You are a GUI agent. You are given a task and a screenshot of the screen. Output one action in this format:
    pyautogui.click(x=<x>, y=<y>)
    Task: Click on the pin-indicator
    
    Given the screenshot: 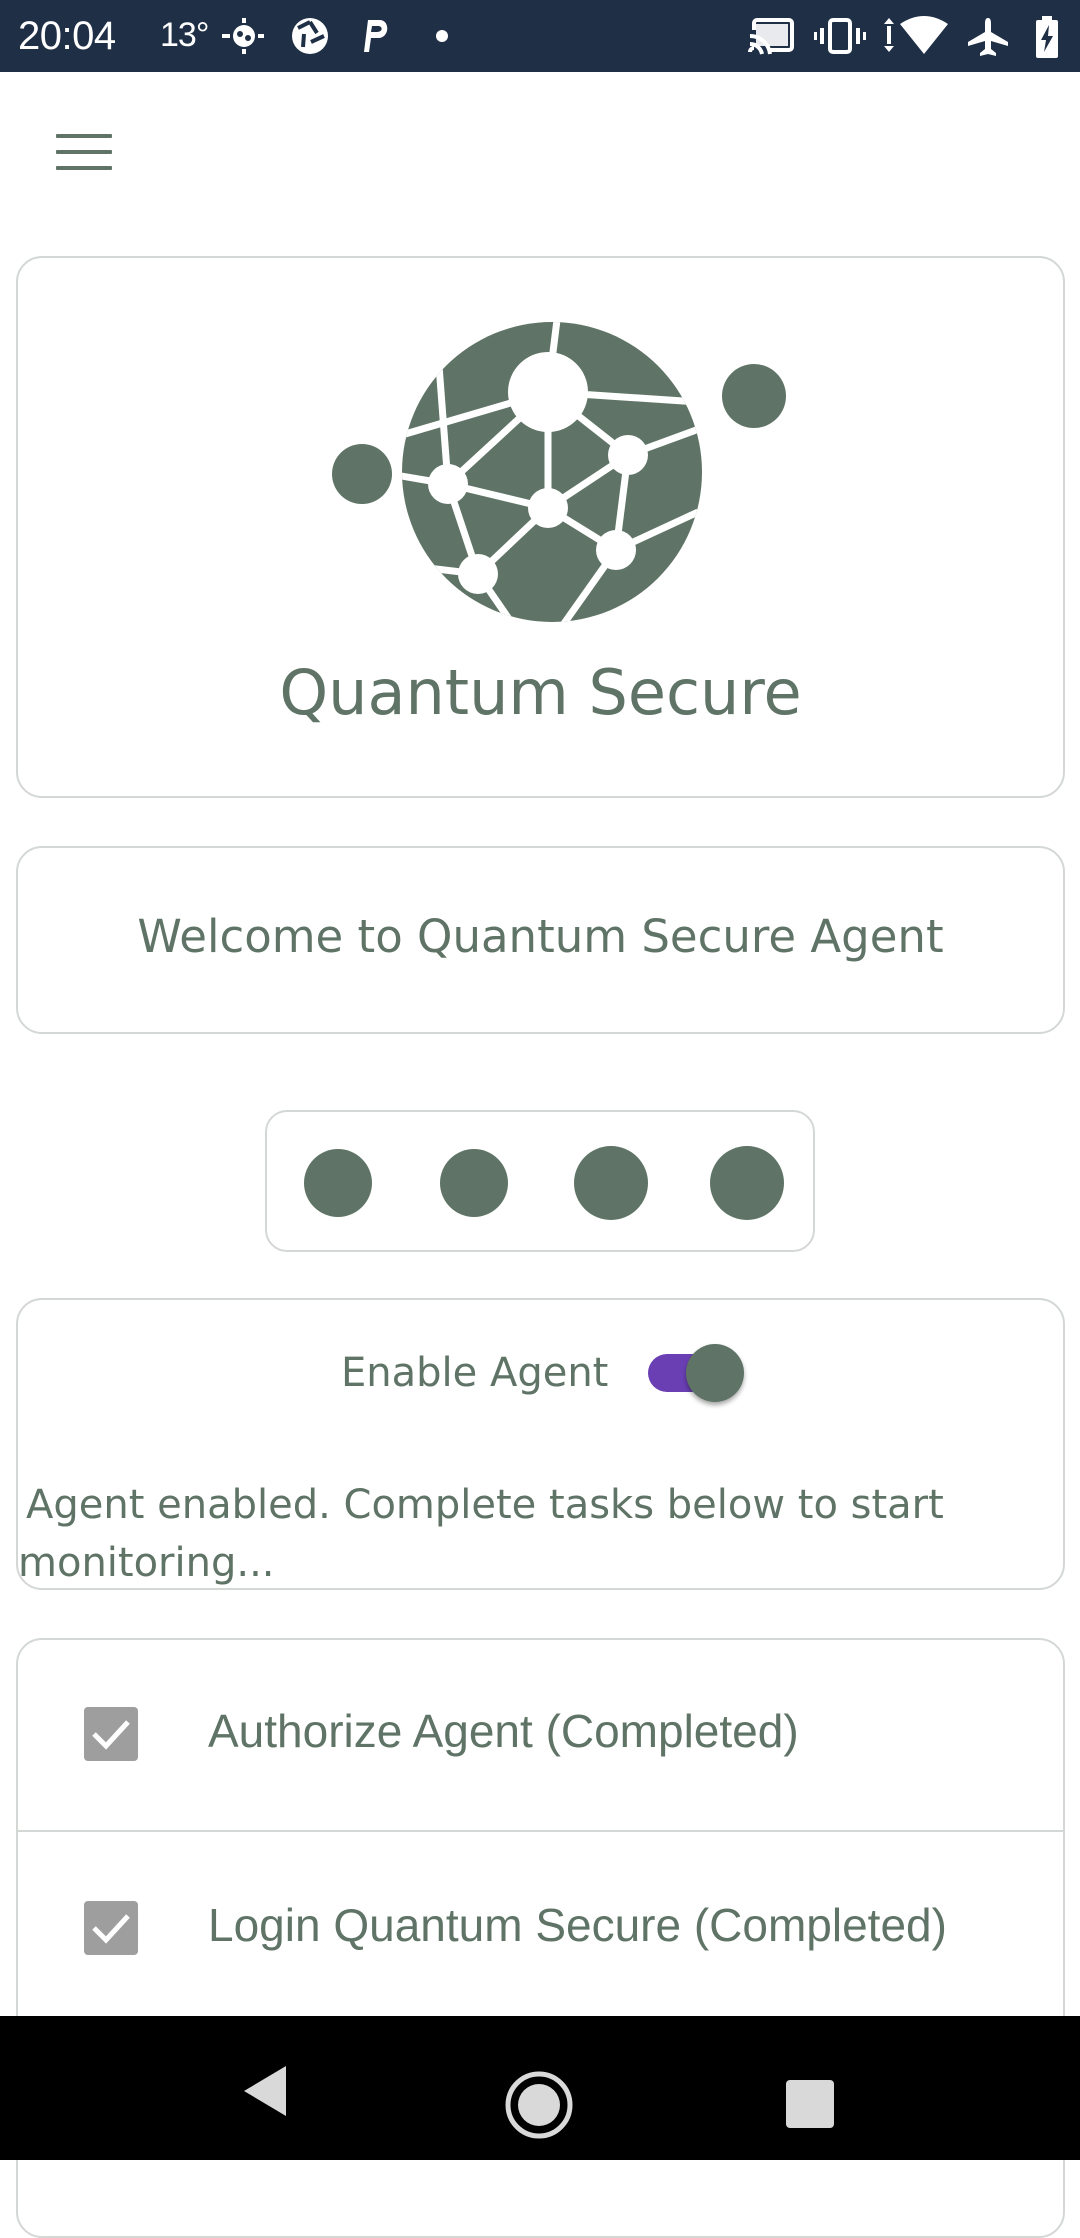 What is the action you would take?
    pyautogui.click(x=540, y=1181)
    